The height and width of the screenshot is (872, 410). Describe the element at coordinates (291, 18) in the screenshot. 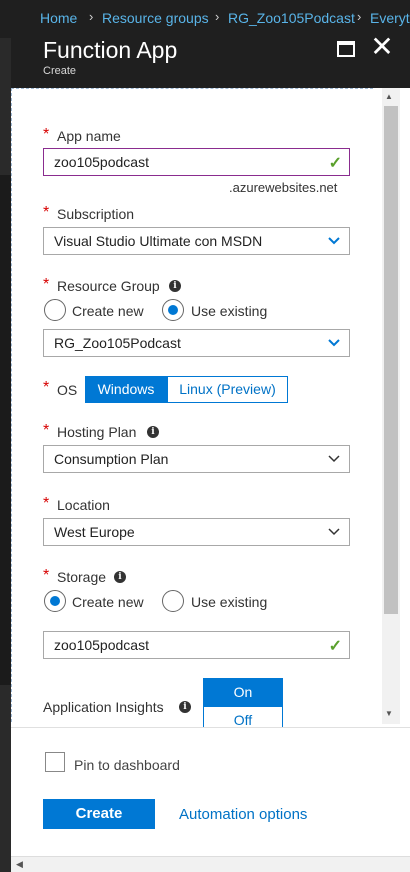

I see `breadcrumb-resource-group: RG_Zoo105Podcast` at that location.